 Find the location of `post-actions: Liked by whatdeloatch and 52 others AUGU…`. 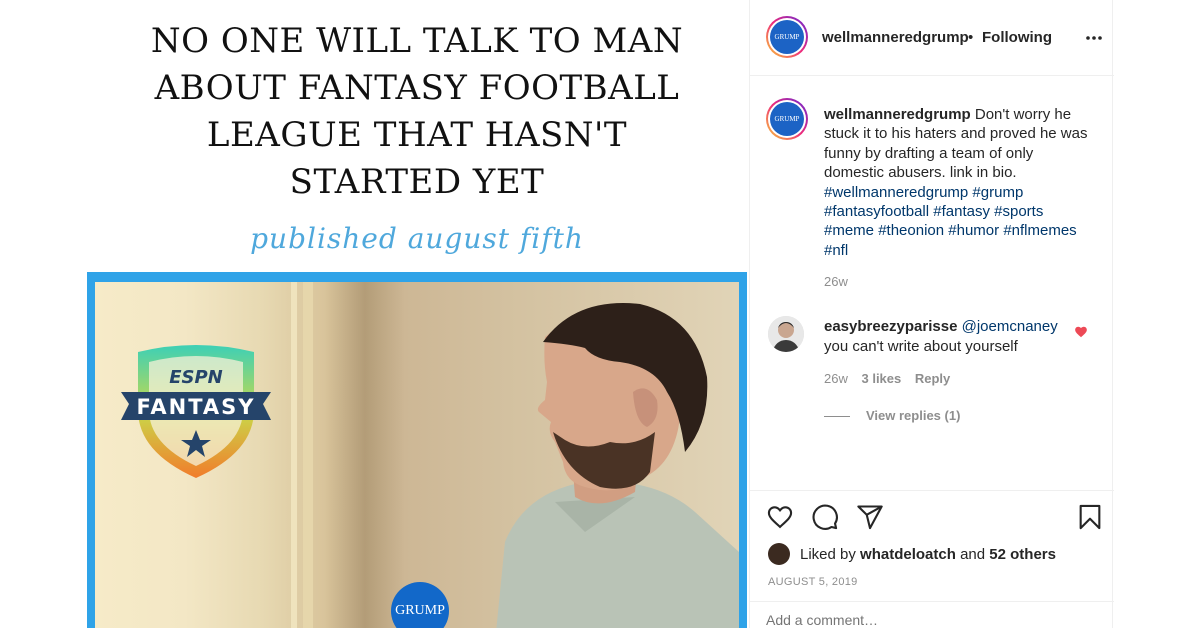

post-actions: Liked by whatdeloatch and 52 others AUGU… is located at coordinates (932, 559).